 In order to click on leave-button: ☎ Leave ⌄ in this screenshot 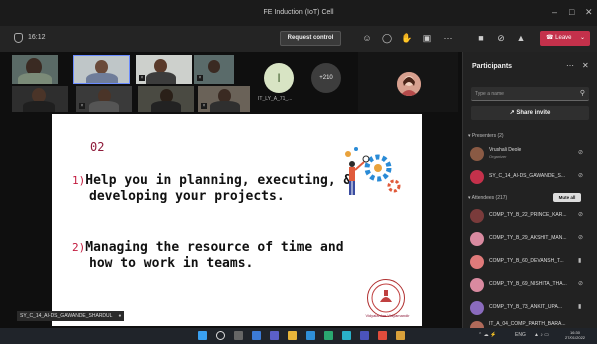, I will do `click(565, 38)`.